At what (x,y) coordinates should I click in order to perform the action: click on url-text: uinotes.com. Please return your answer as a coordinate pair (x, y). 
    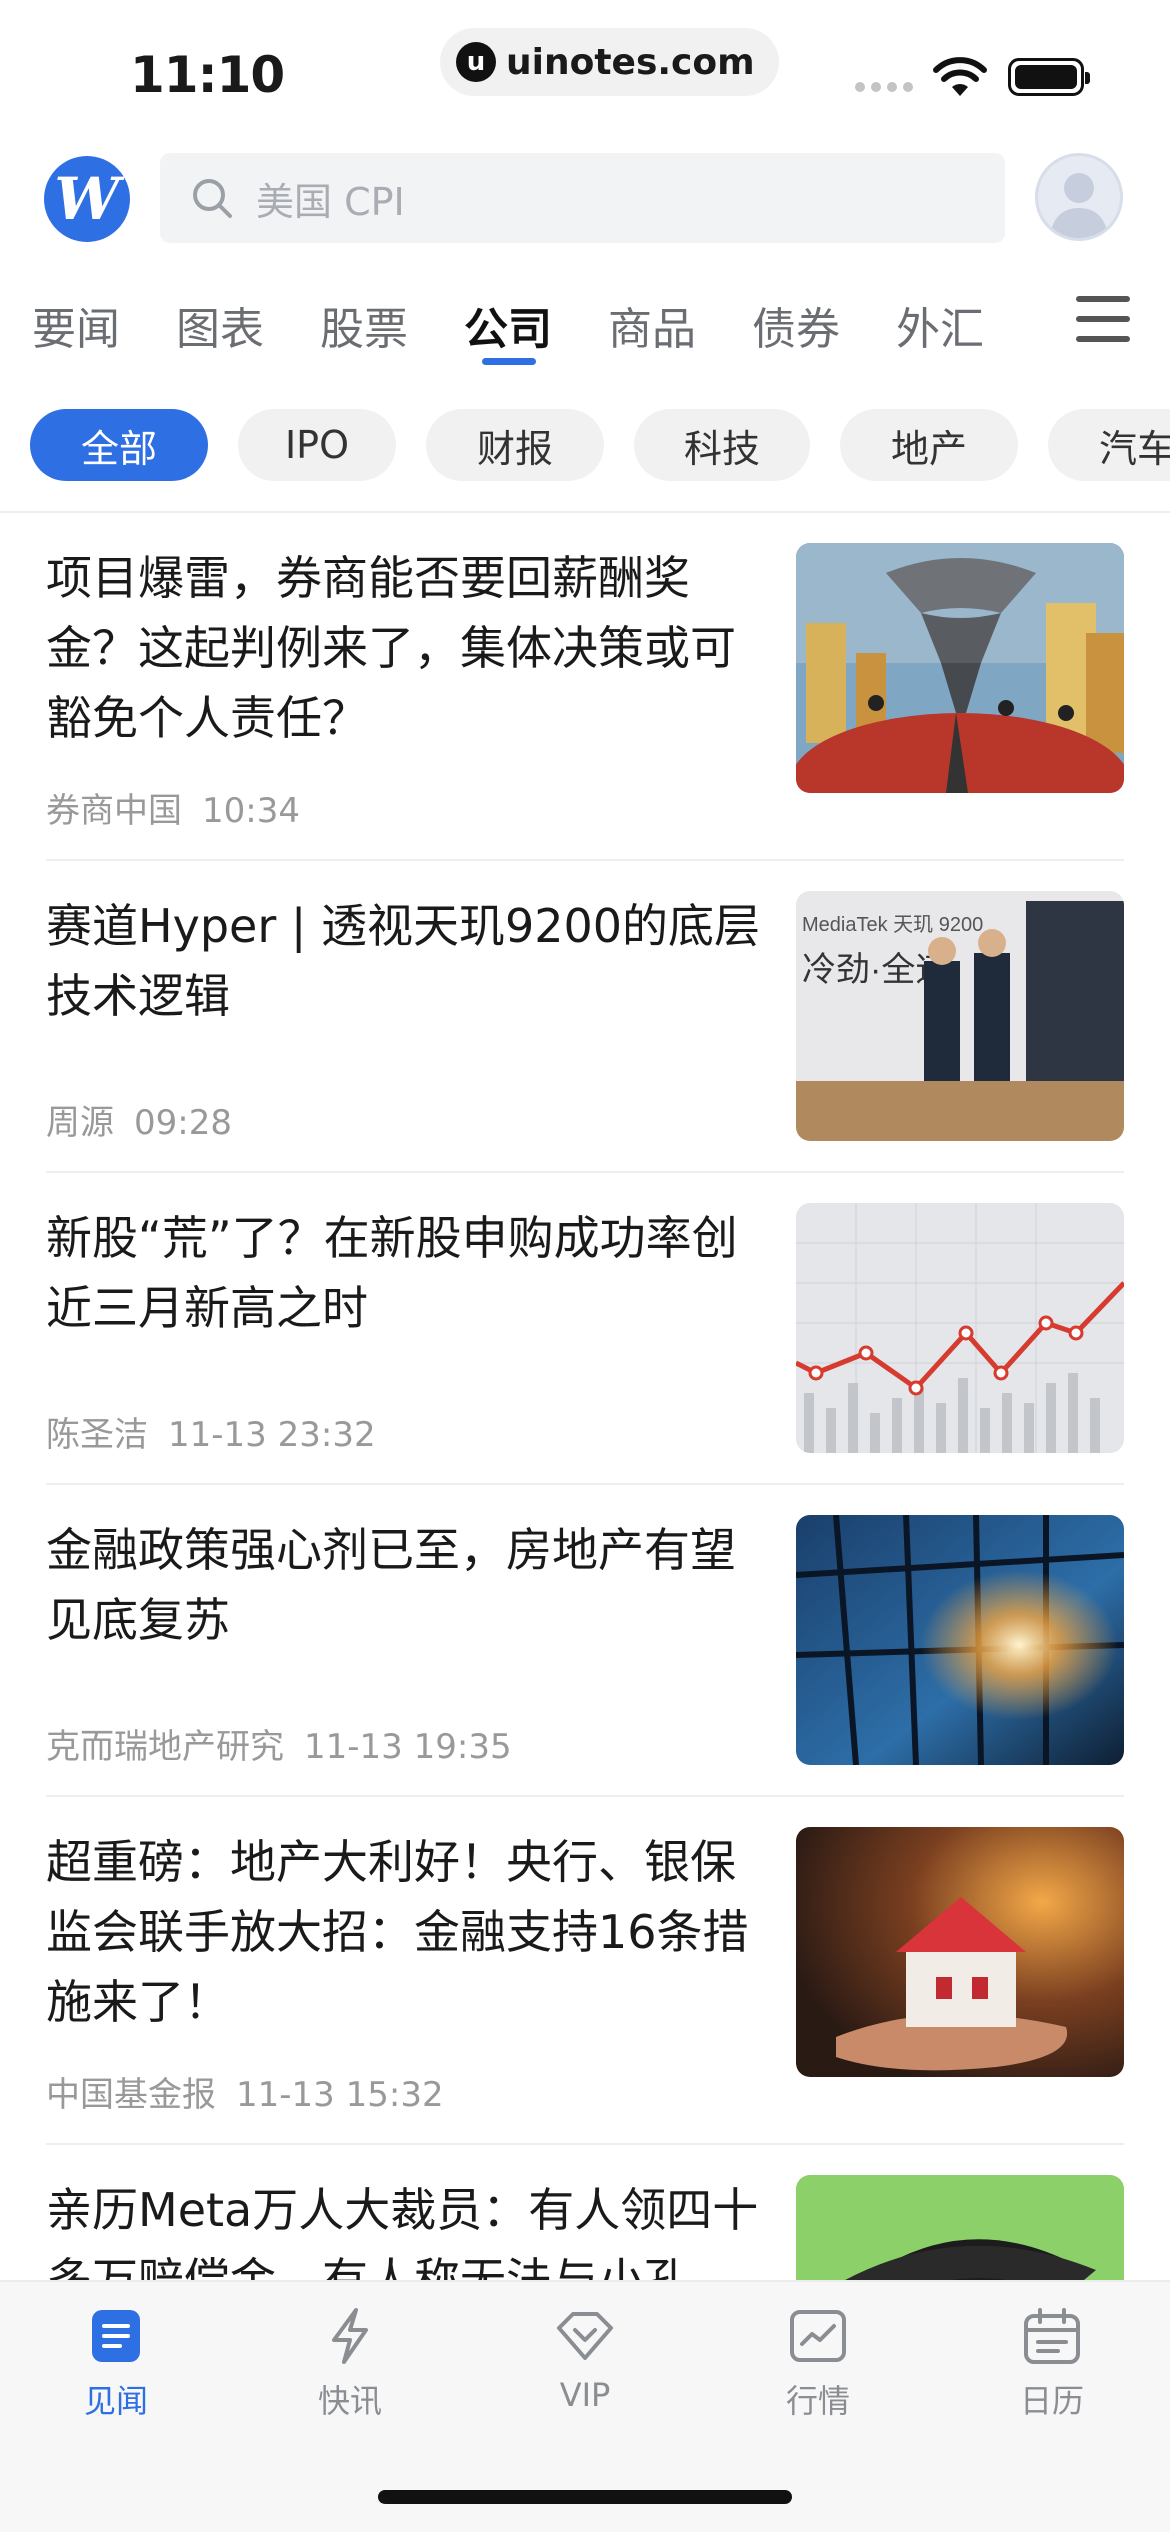
    Looking at the image, I should click on (630, 62).